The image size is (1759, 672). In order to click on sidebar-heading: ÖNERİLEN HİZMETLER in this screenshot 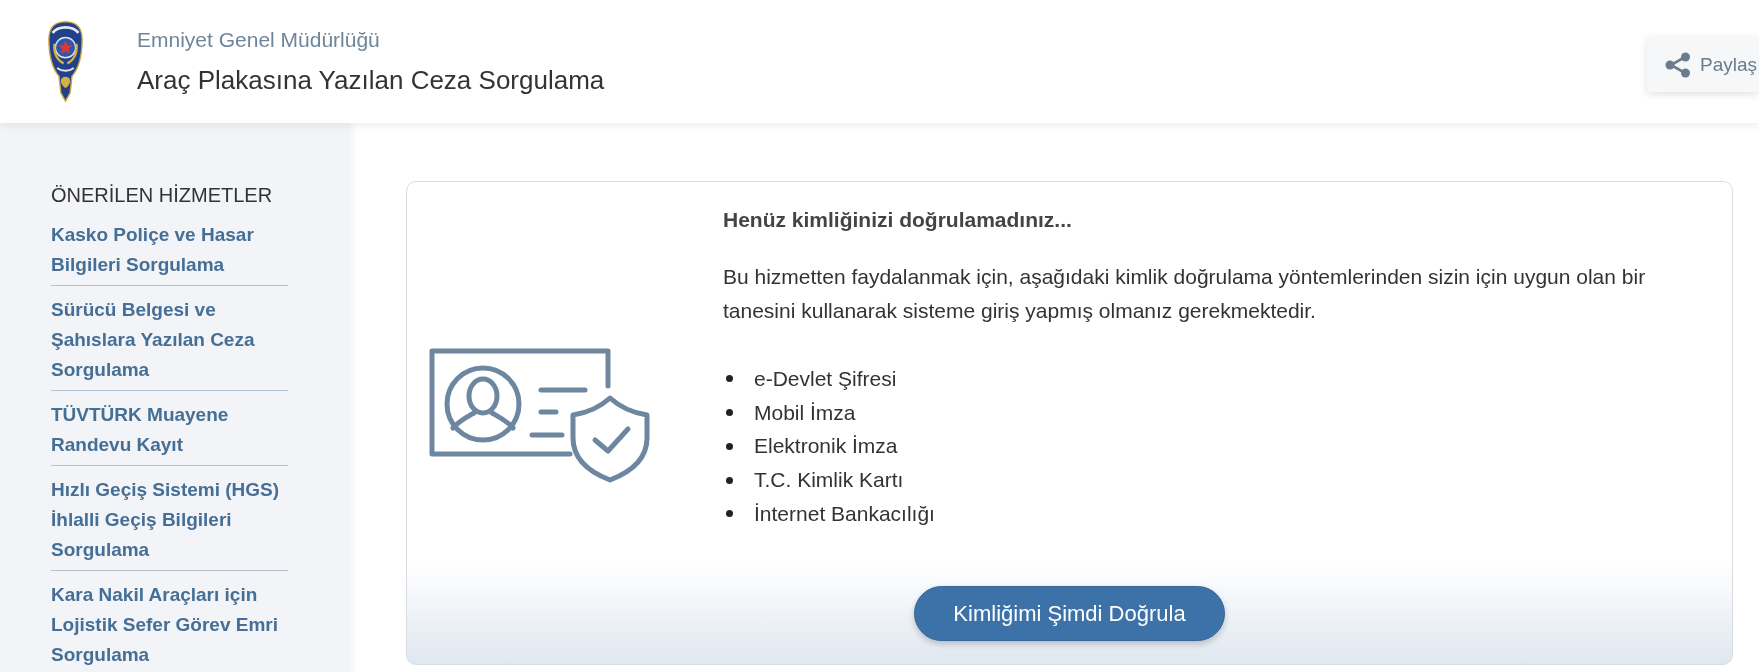, I will do `click(162, 195)`.